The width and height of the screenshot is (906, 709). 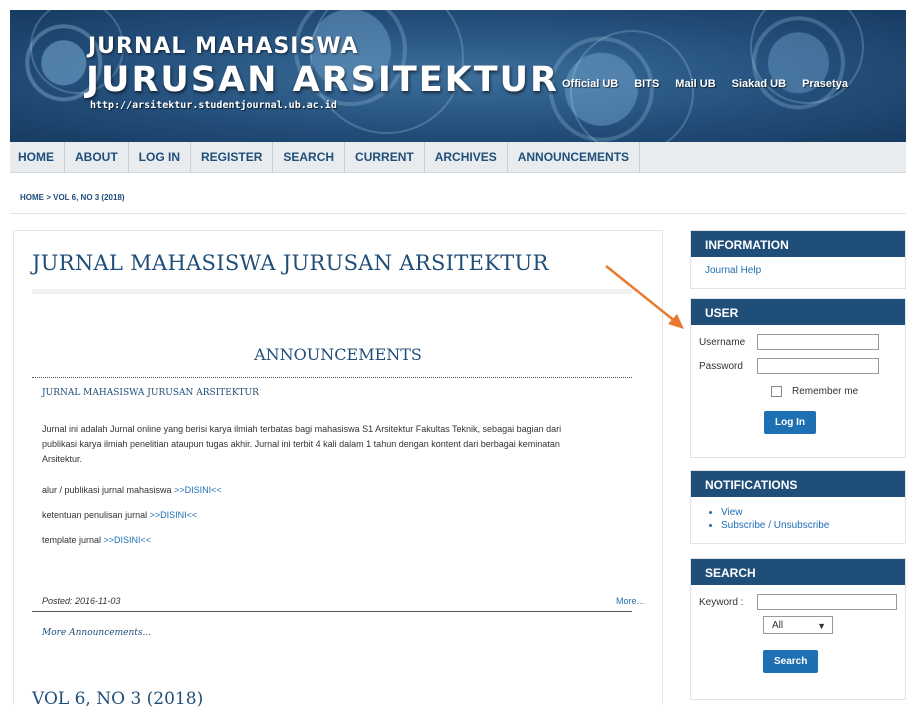 I want to click on notification-item: Subscribe / Unsubscribe, so click(x=809, y=525).